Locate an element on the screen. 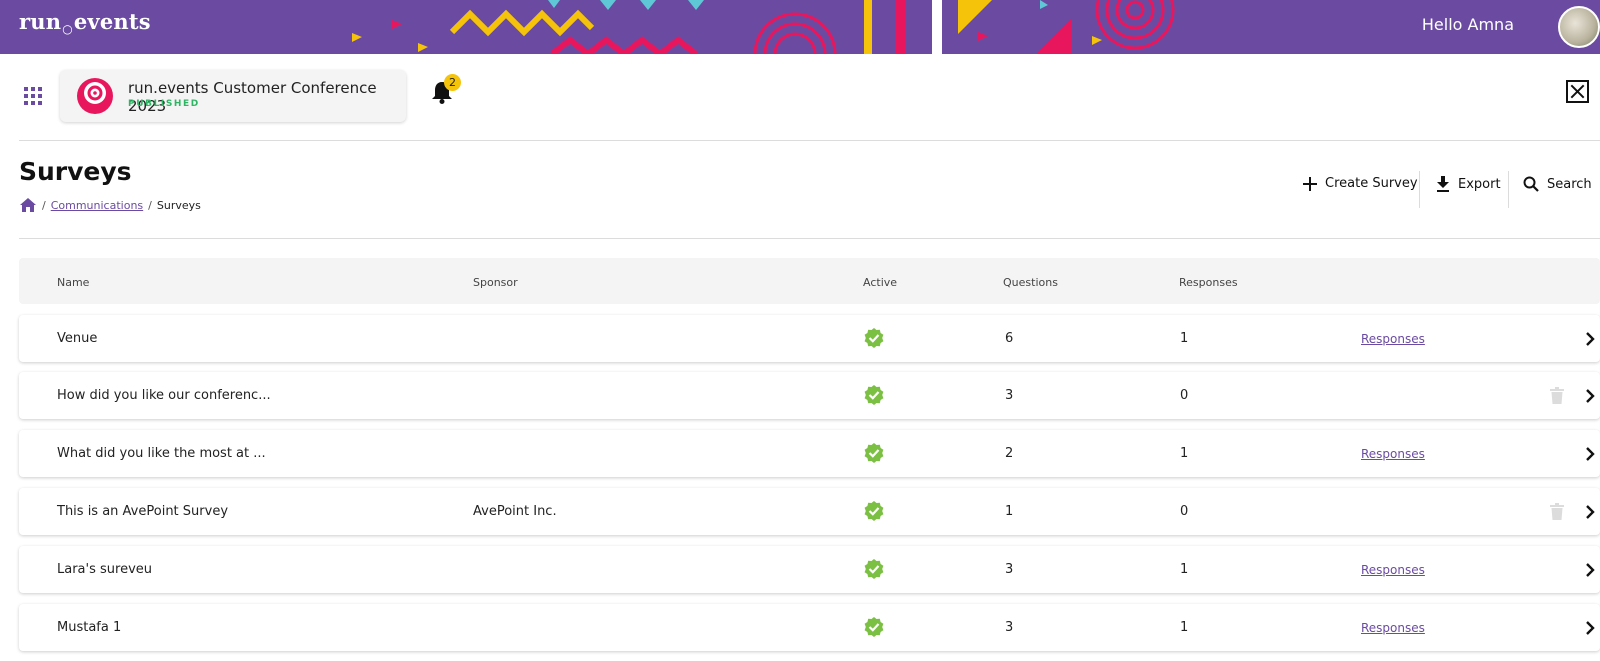 The height and width of the screenshot is (661, 1600). notification-count-badge: 2 is located at coordinates (452, 82).